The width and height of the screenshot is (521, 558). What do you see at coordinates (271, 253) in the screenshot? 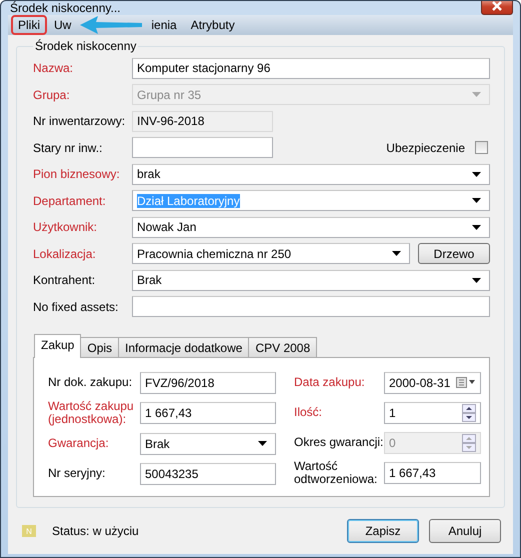
I see `dropdown: Pracownia chemiczna nr 250` at bounding box center [271, 253].